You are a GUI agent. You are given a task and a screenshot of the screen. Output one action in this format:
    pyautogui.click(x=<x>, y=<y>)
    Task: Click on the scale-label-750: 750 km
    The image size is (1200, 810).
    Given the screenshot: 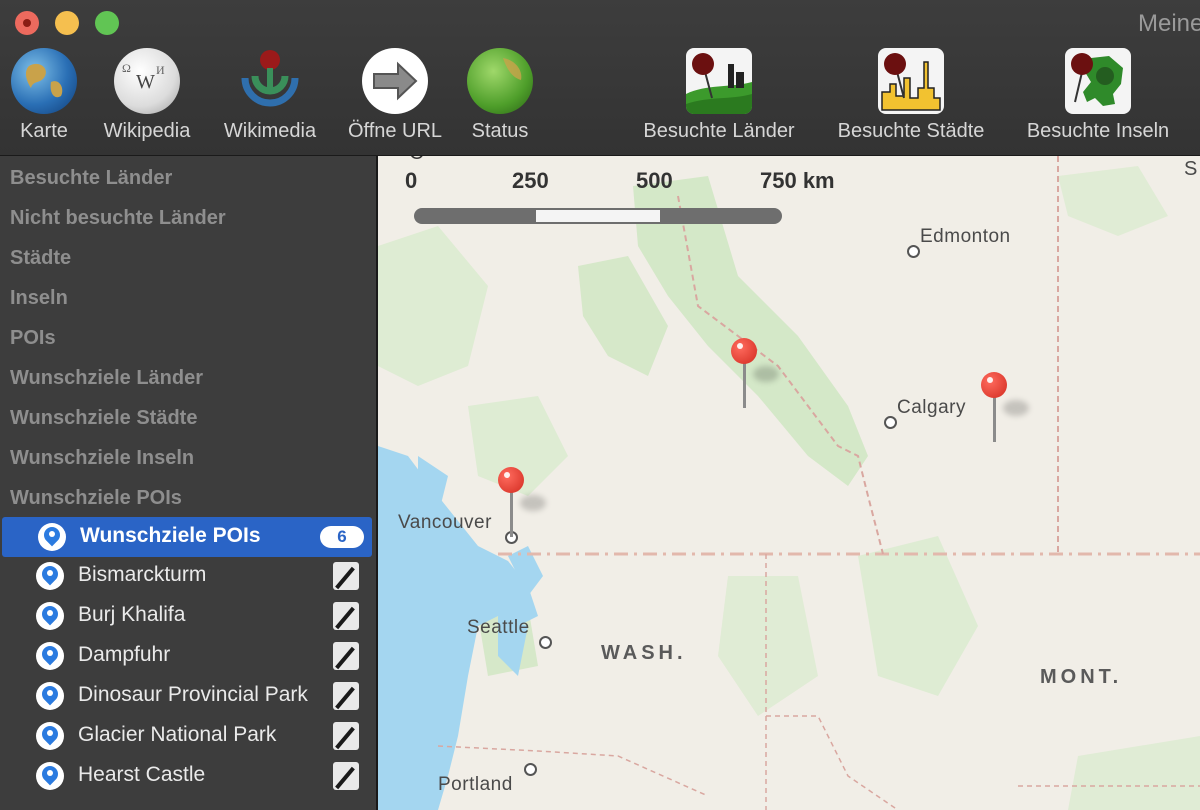 What is the action you would take?
    pyautogui.click(x=797, y=180)
    